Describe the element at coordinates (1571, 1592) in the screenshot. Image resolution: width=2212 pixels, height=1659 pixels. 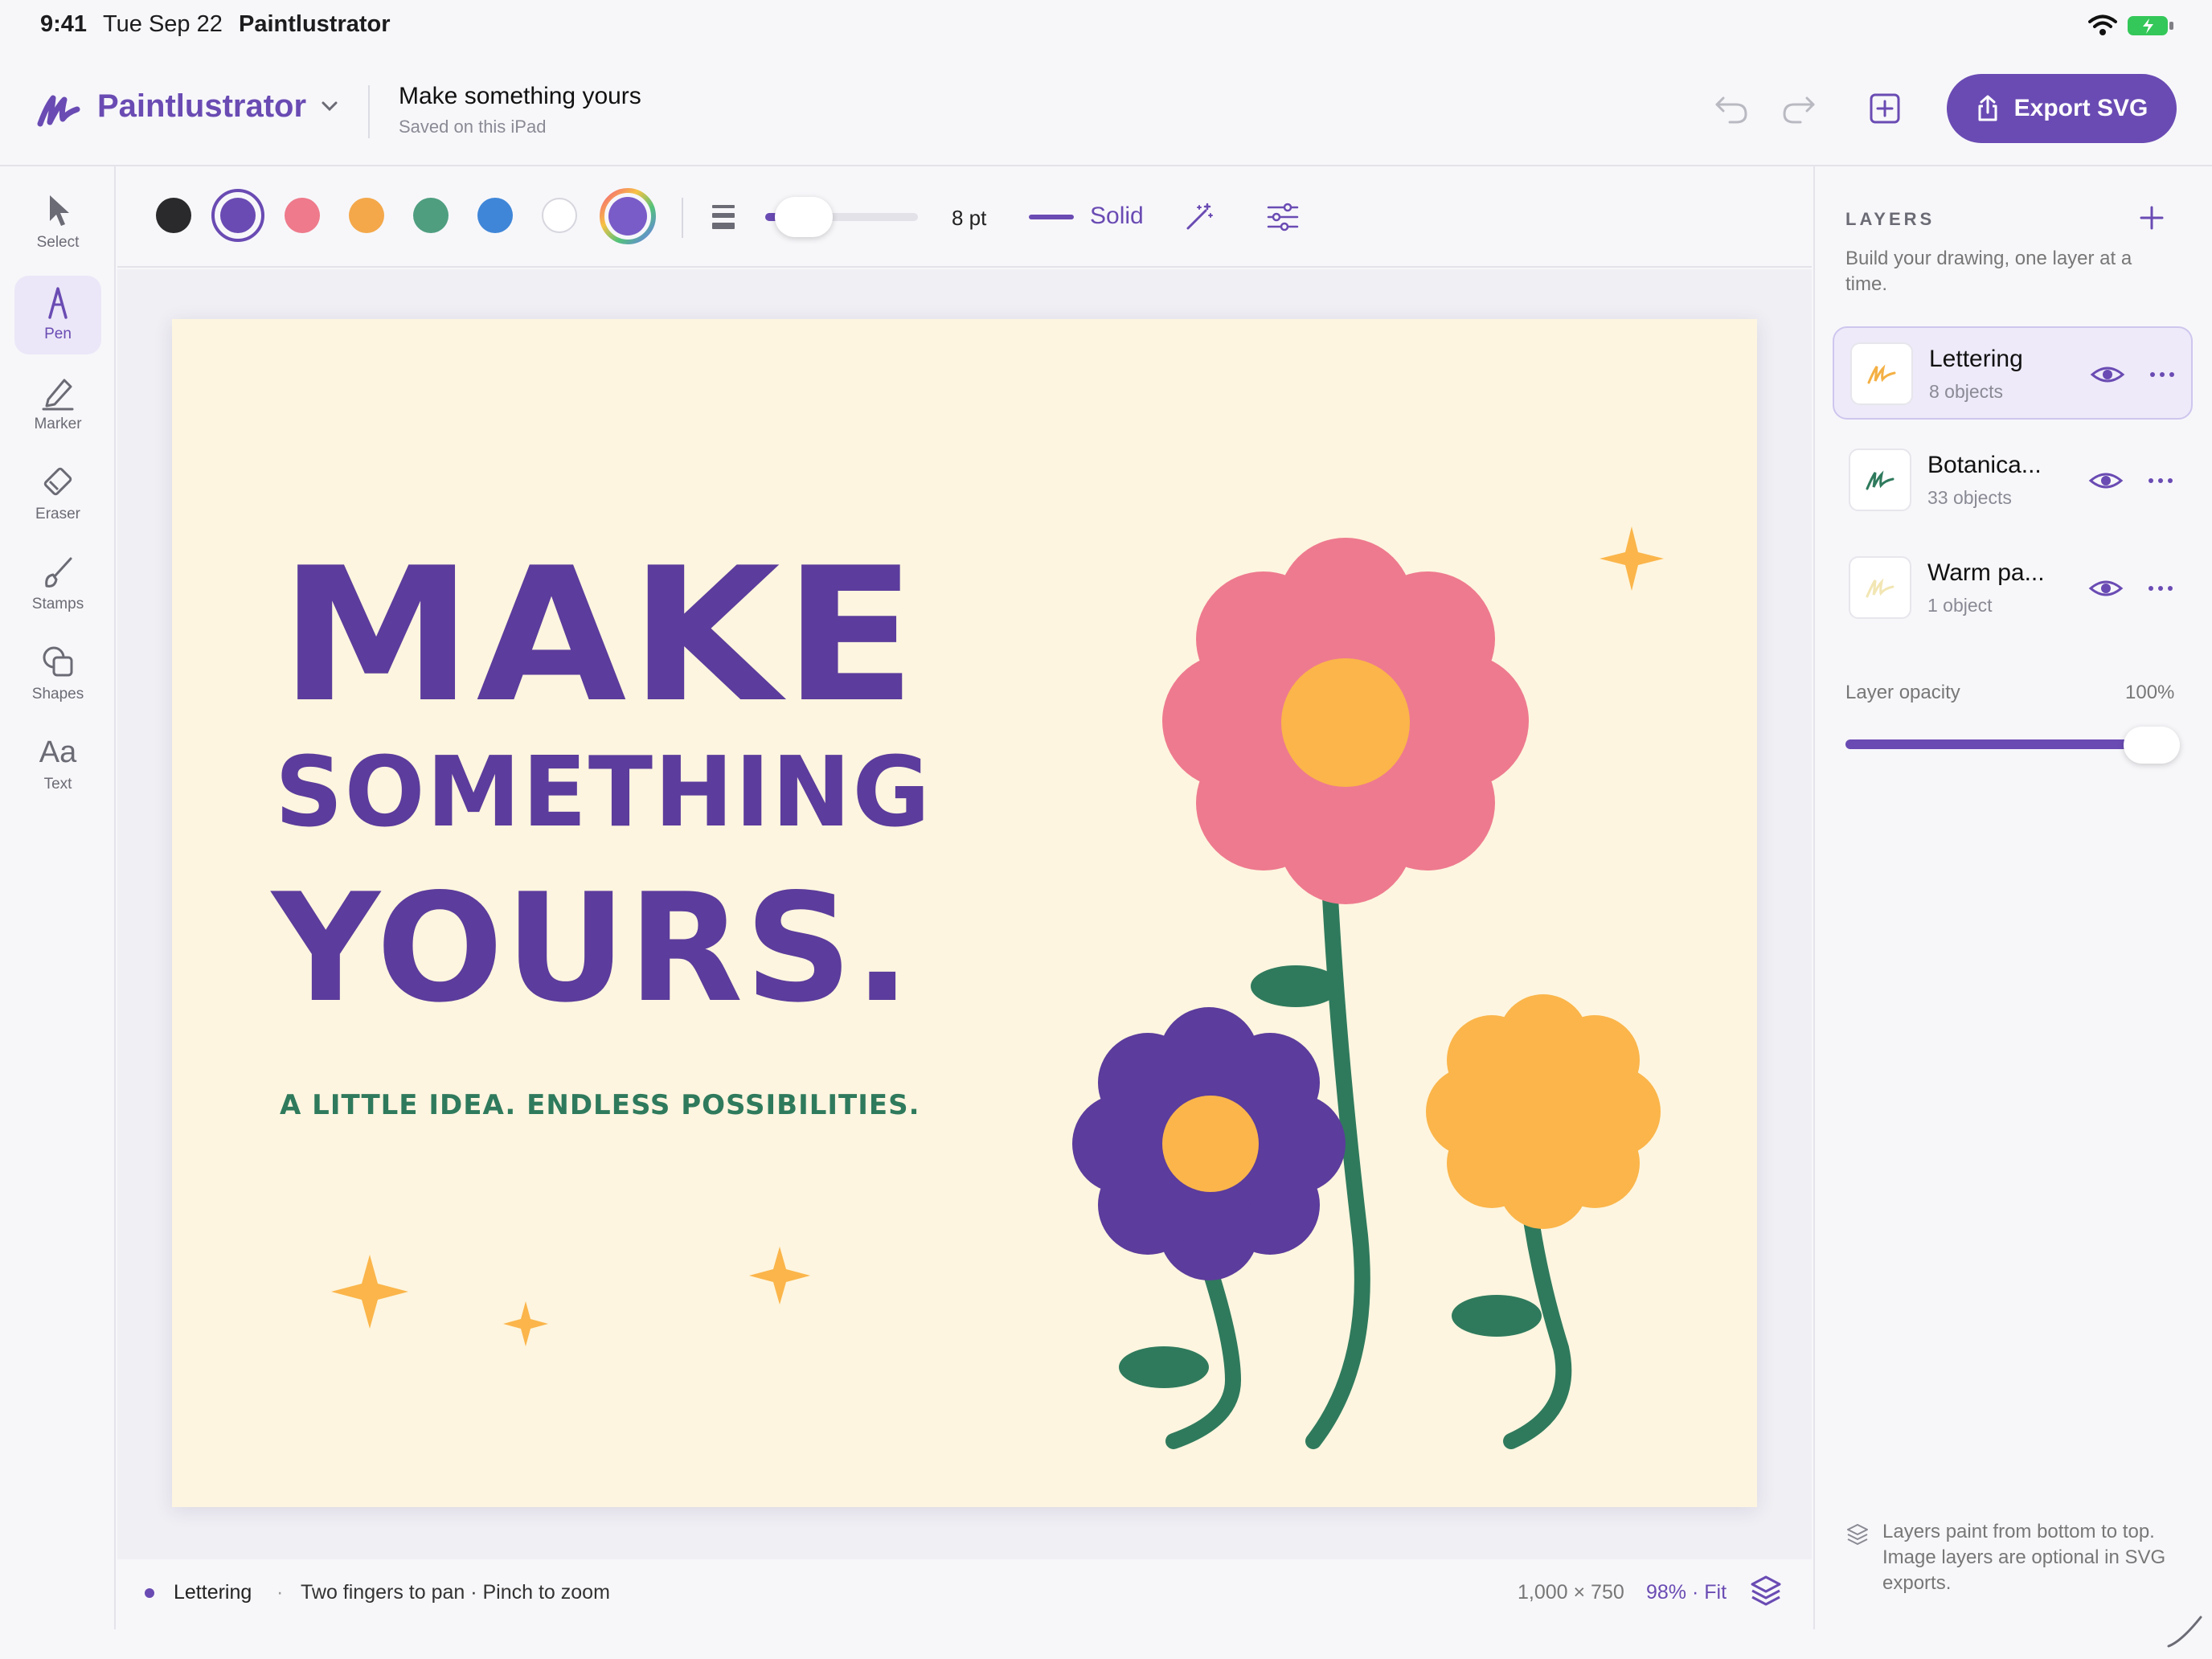
I see `canvas-dimensions: 1,000 × 750` at that location.